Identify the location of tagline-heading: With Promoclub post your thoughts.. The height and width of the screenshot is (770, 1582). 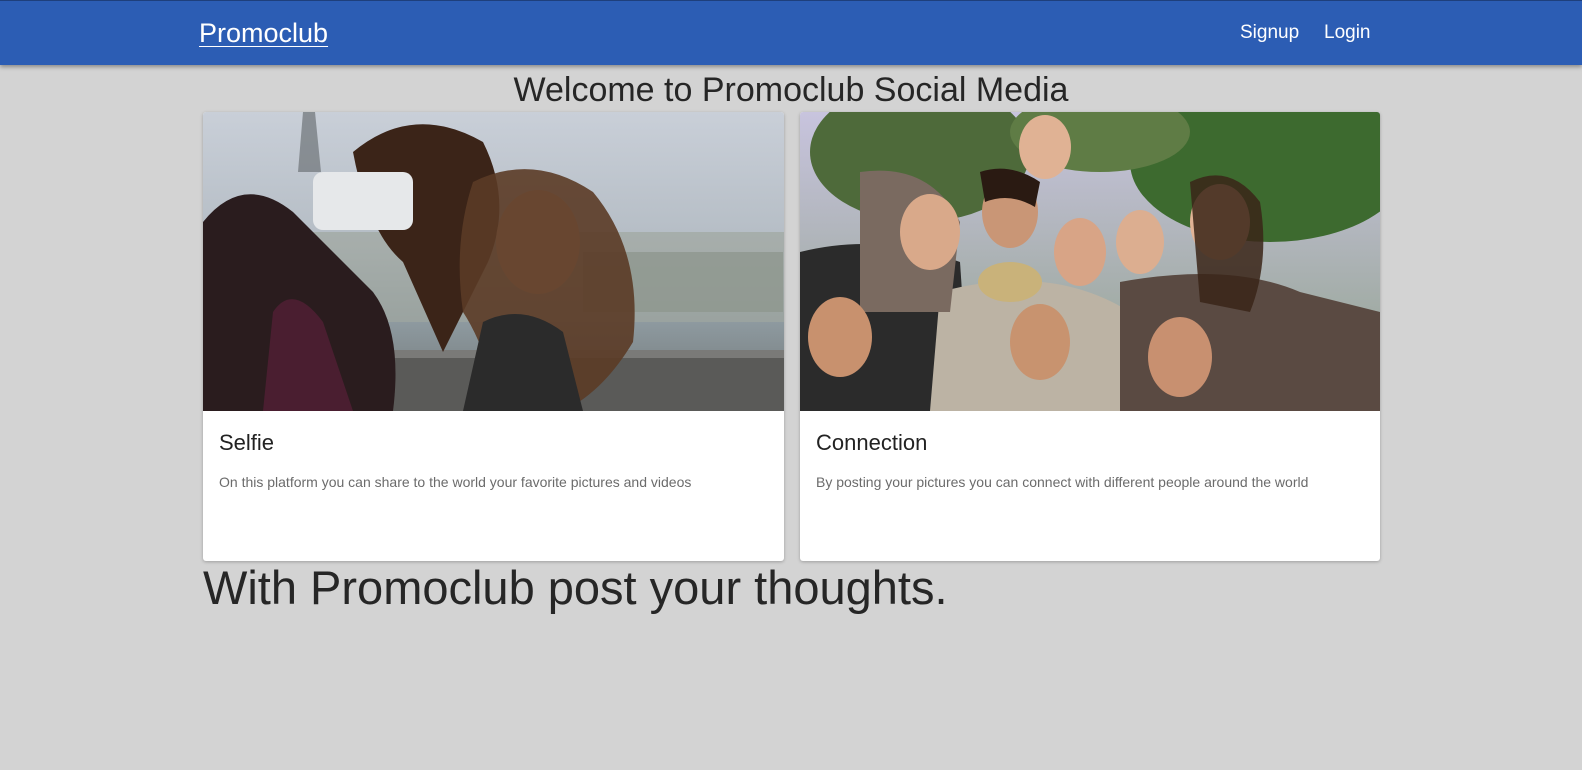
(575, 587).